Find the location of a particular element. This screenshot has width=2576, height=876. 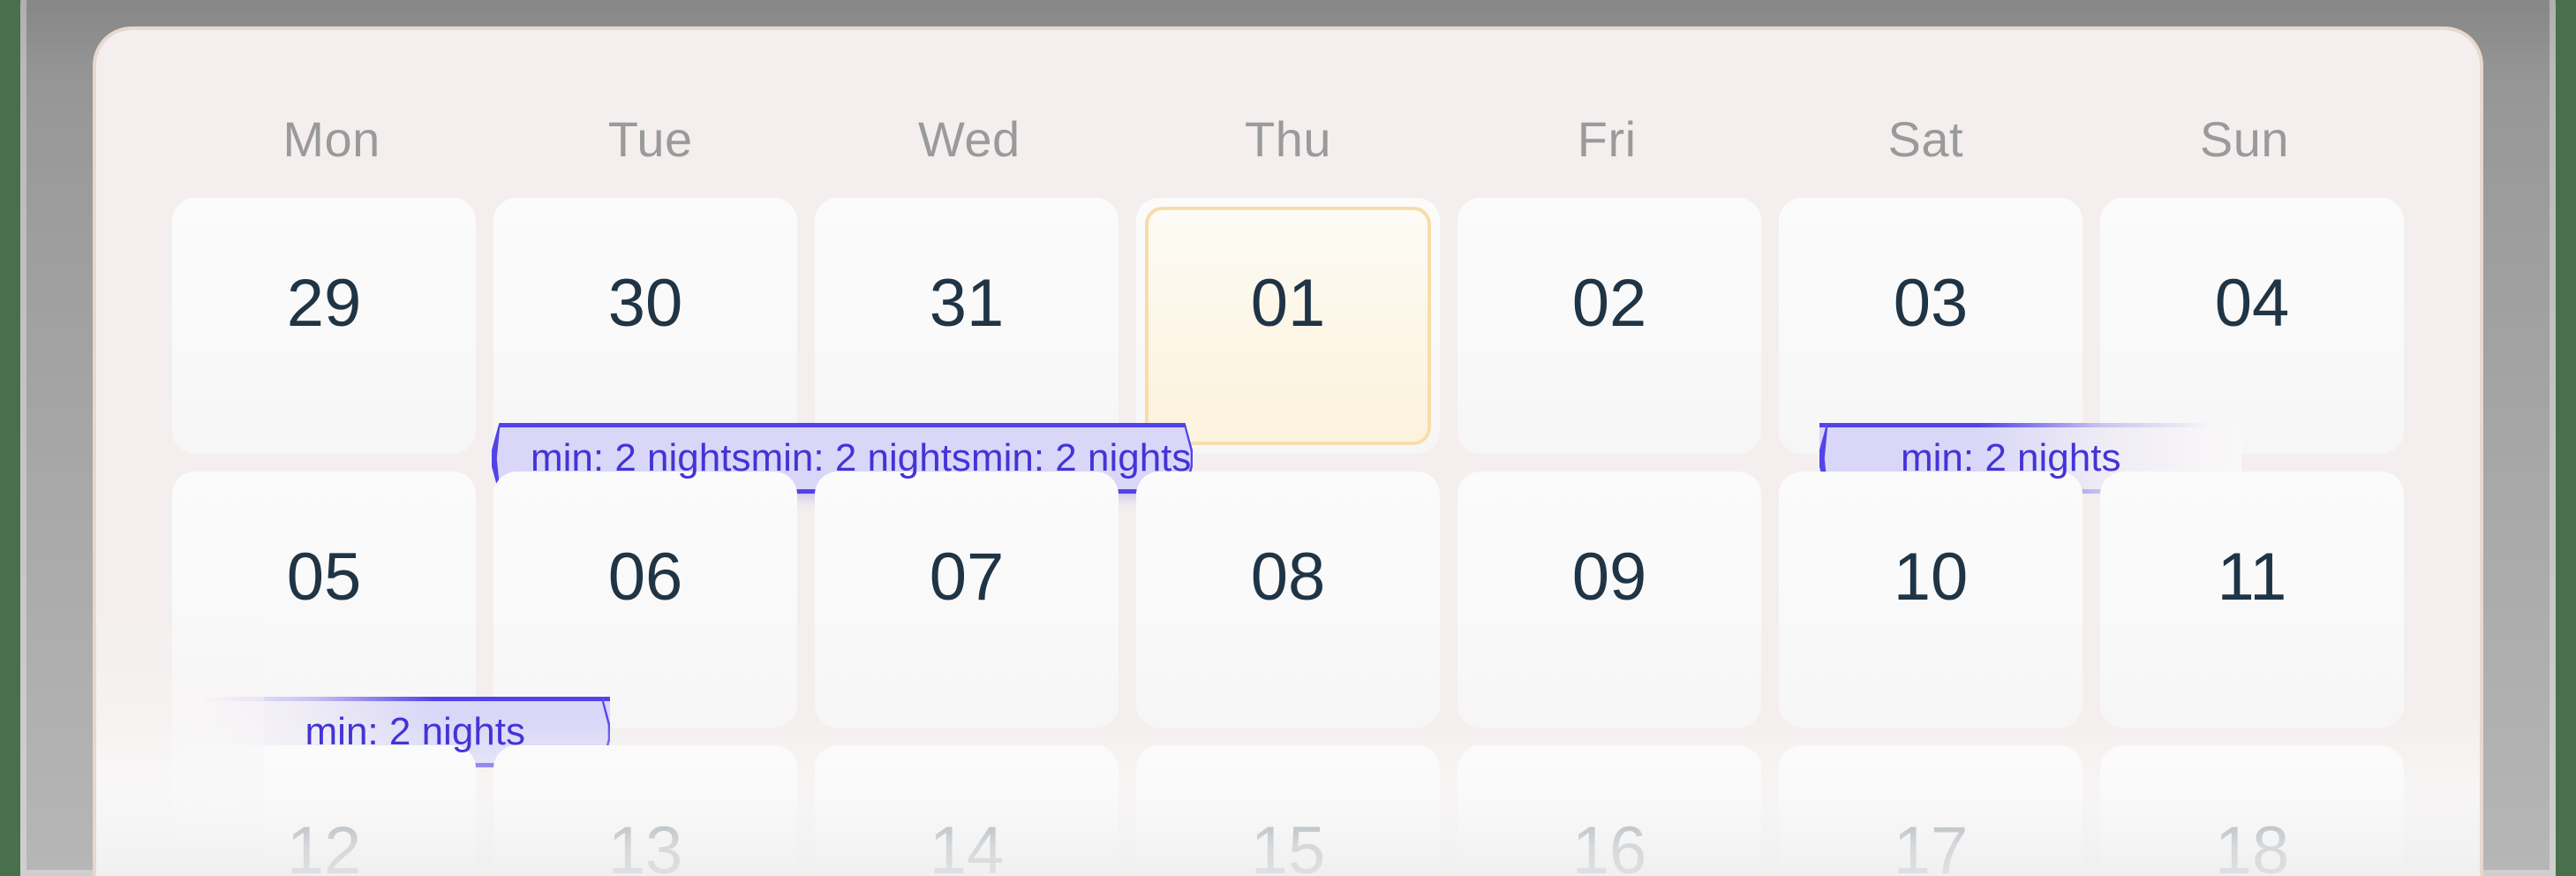

day-number: 18 is located at coordinates (2252, 844).